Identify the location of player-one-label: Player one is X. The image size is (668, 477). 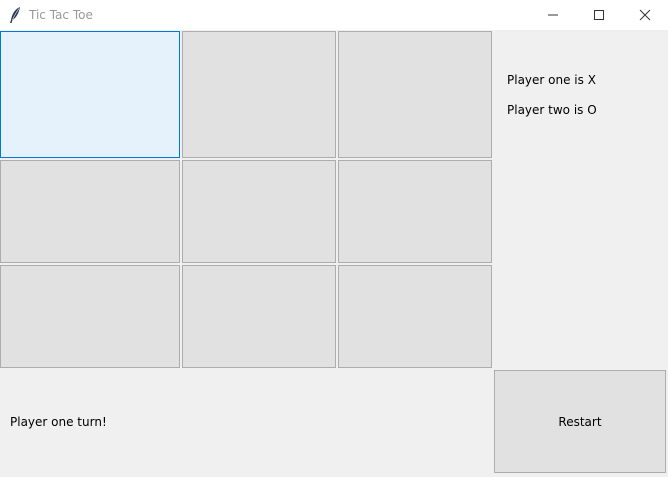
(551, 80).